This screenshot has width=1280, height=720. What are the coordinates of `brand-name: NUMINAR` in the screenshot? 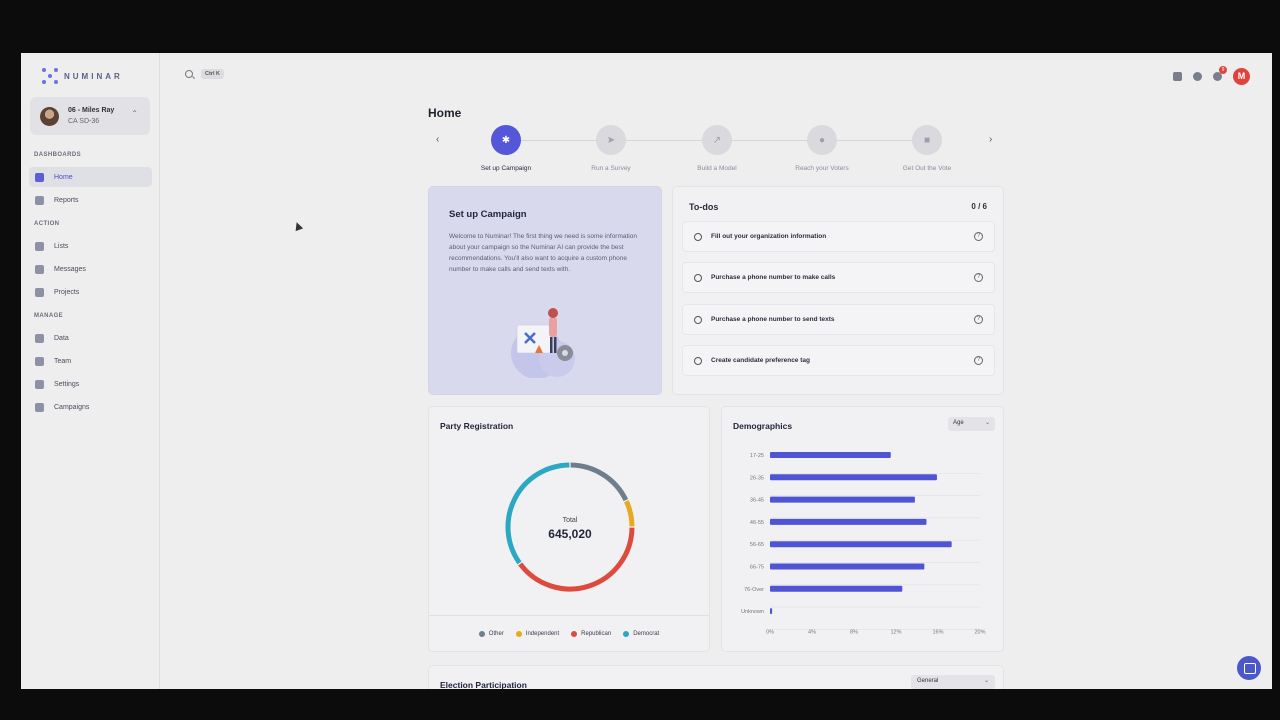 It's located at (93, 76).